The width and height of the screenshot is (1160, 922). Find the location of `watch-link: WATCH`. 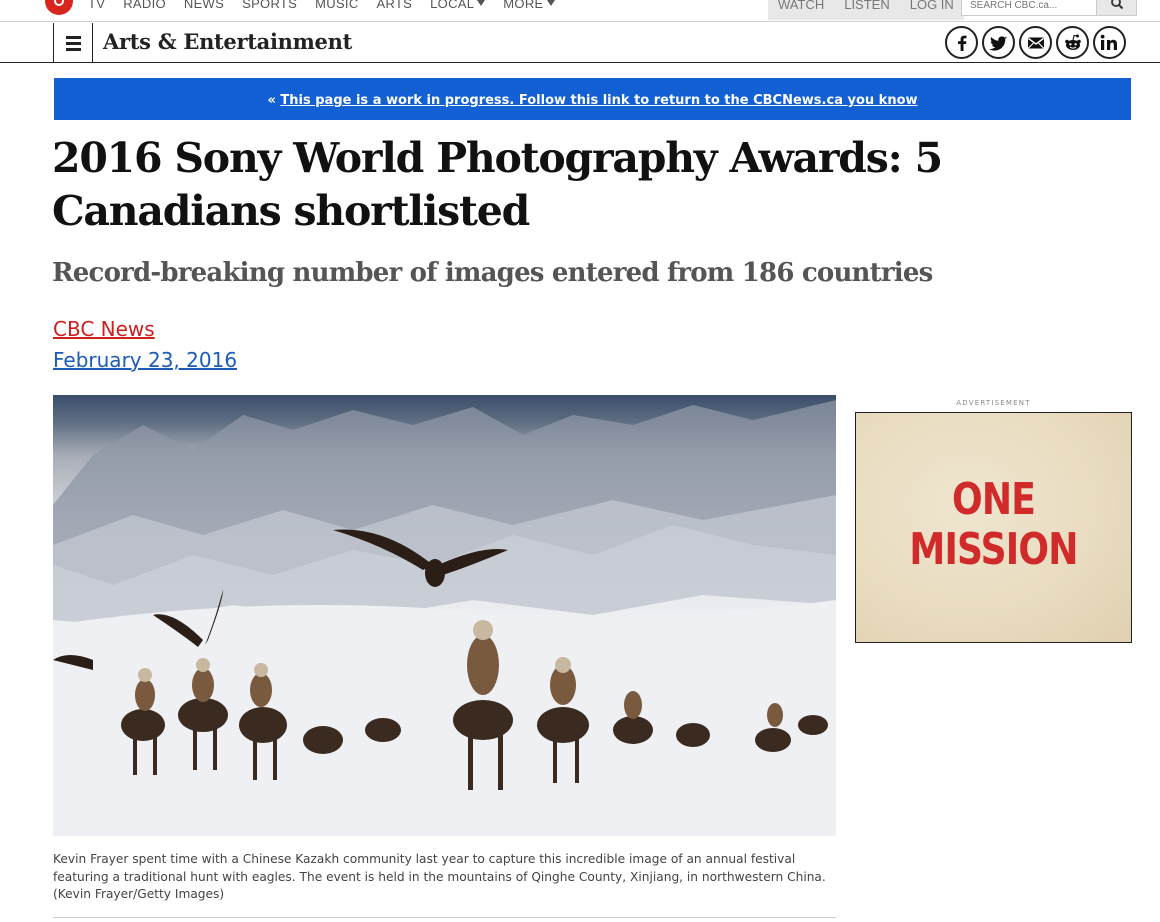

watch-link: WATCH is located at coordinates (801, 10).